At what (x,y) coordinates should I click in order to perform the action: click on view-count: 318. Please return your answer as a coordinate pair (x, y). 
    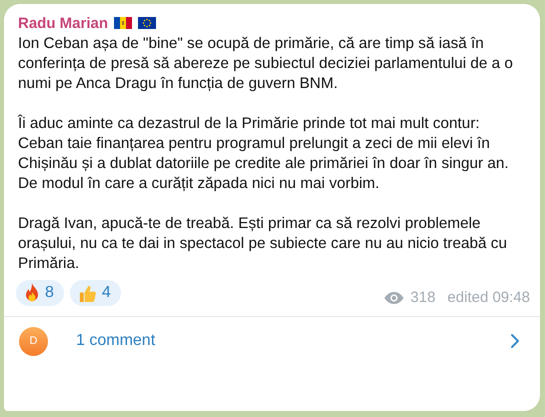
    Looking at the image, I should click on (423, 297).